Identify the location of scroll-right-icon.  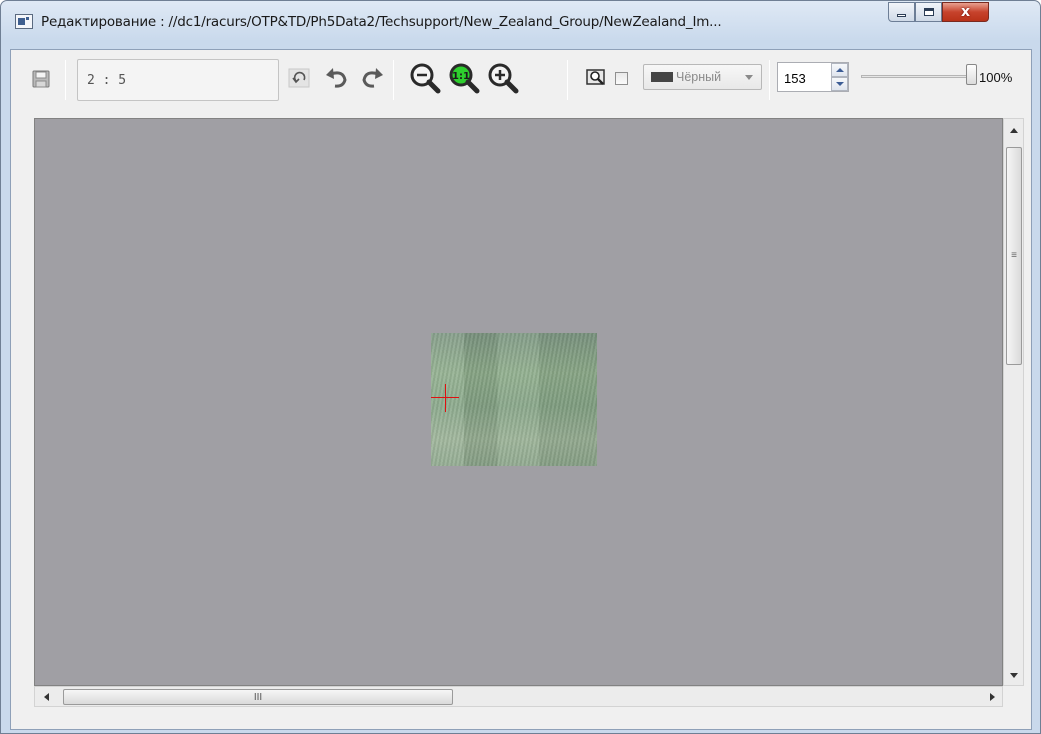
(992, 697).